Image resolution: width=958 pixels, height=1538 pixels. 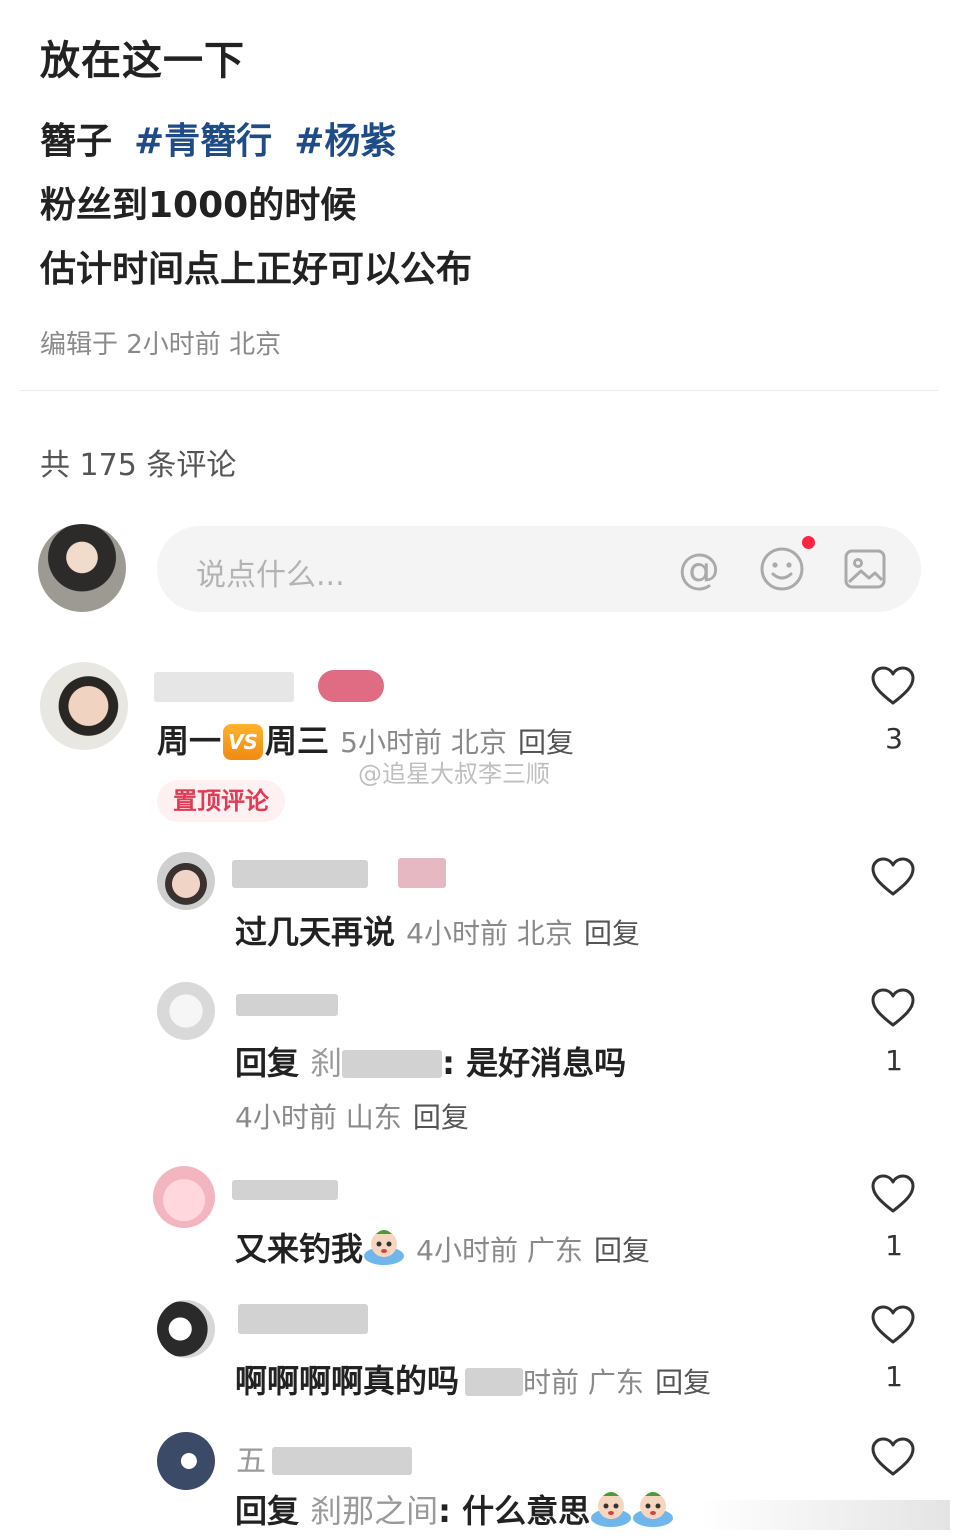 I want to click on comment-text: 周一 VS 周三 5小时前 北京 回复, so click(x=366, y=741).